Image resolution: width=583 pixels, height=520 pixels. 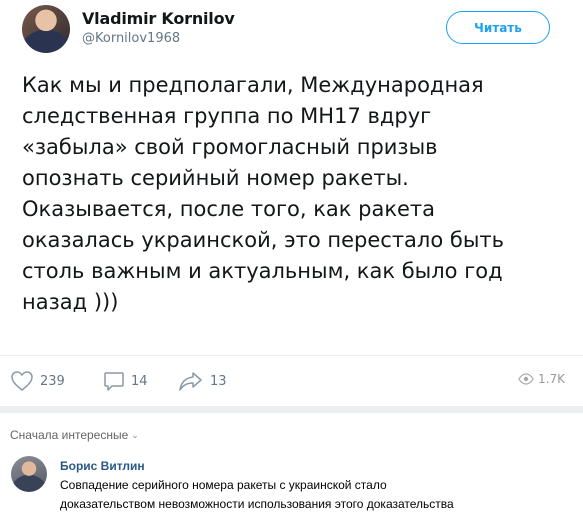 I want to click on post-text-line: Как мы и предполагали, Международная, so click(x=253, y=85).